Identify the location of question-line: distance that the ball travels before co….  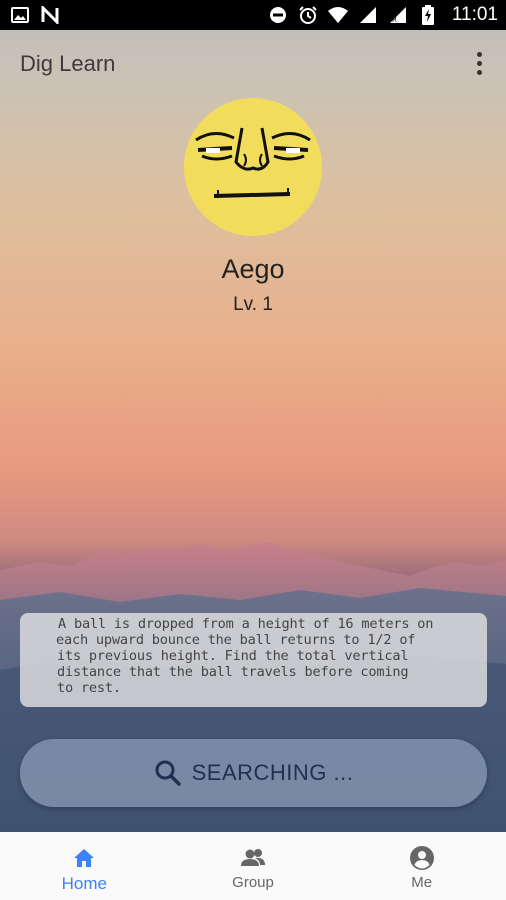
(233, 672).